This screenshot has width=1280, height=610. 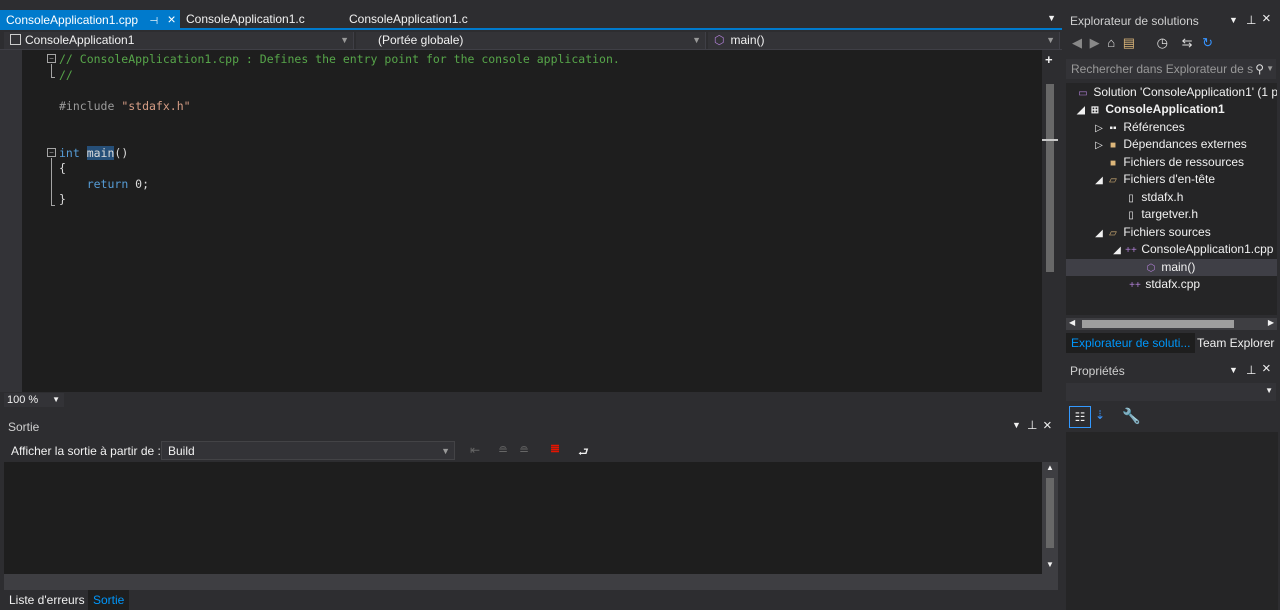 What do you see at coordinates (884, 40) in the screenshot?
I see `member-dropdown: ⬡ main() ▼` at bounding box center [884, 40].